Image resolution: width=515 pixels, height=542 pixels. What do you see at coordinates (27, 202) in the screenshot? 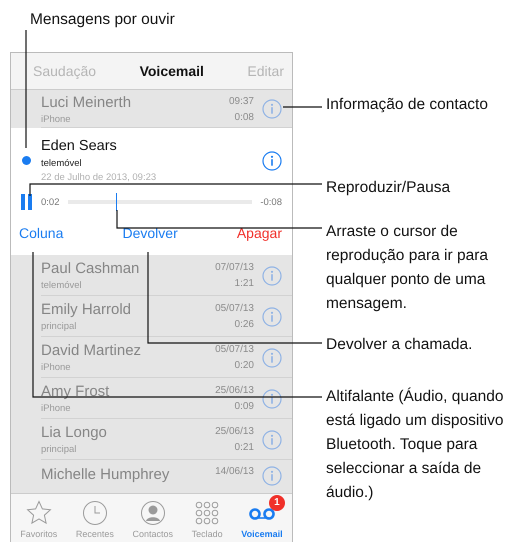
I see `pause-icon` at bounding box center [27, 202].